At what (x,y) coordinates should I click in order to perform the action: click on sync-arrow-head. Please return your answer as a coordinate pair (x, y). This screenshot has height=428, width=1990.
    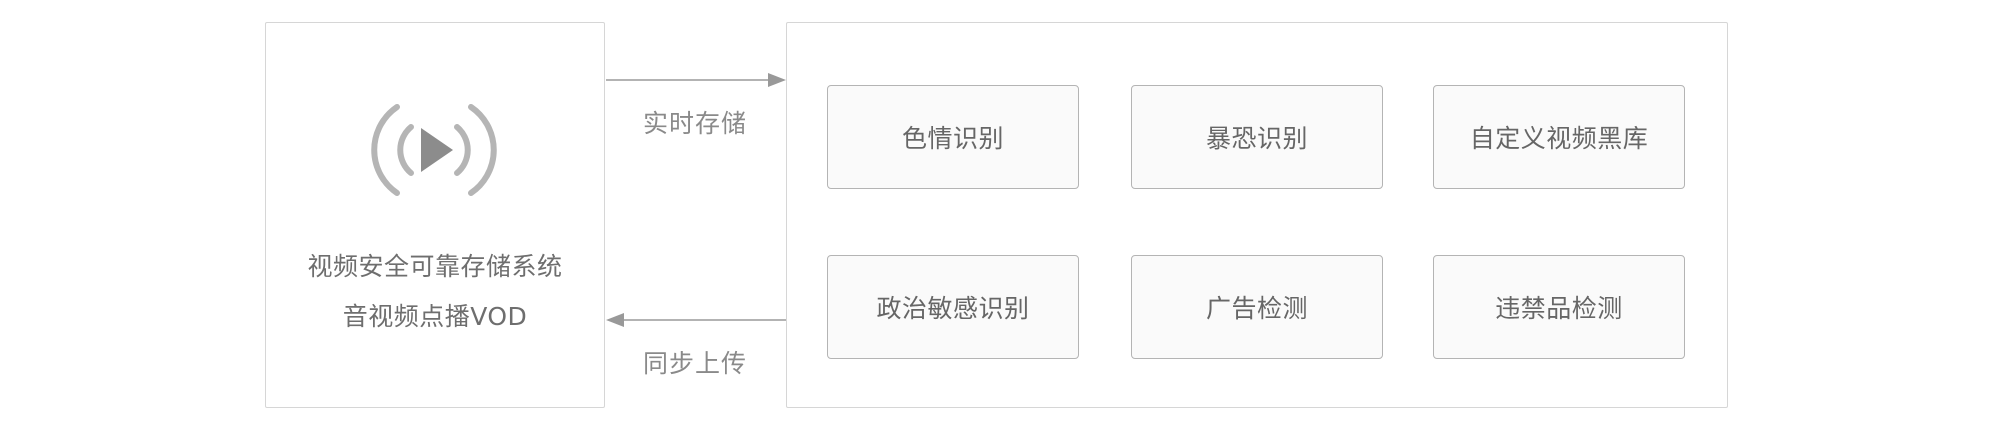
    Looking at the image, I should click on (615, 320).